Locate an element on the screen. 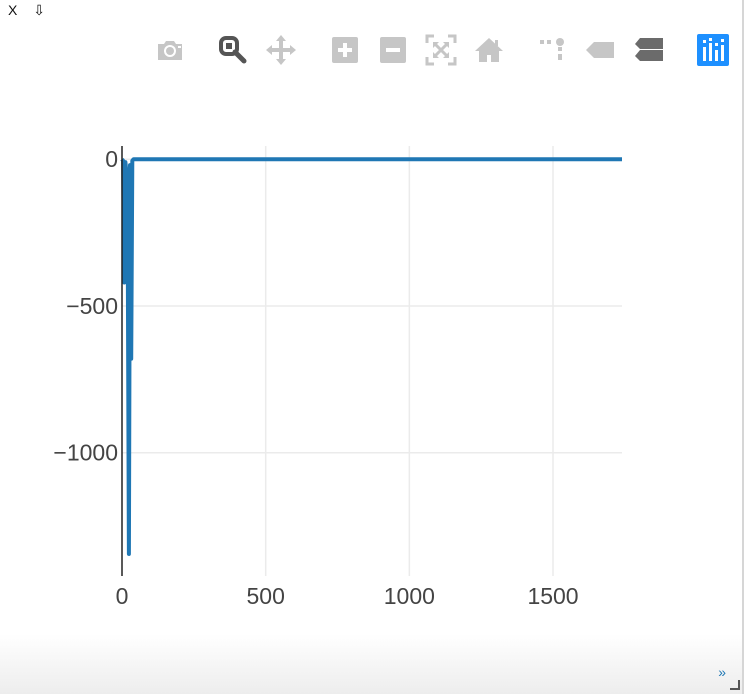 This screenshot has height=694, width=744. footer-fade is located at coordinates (372, 664).